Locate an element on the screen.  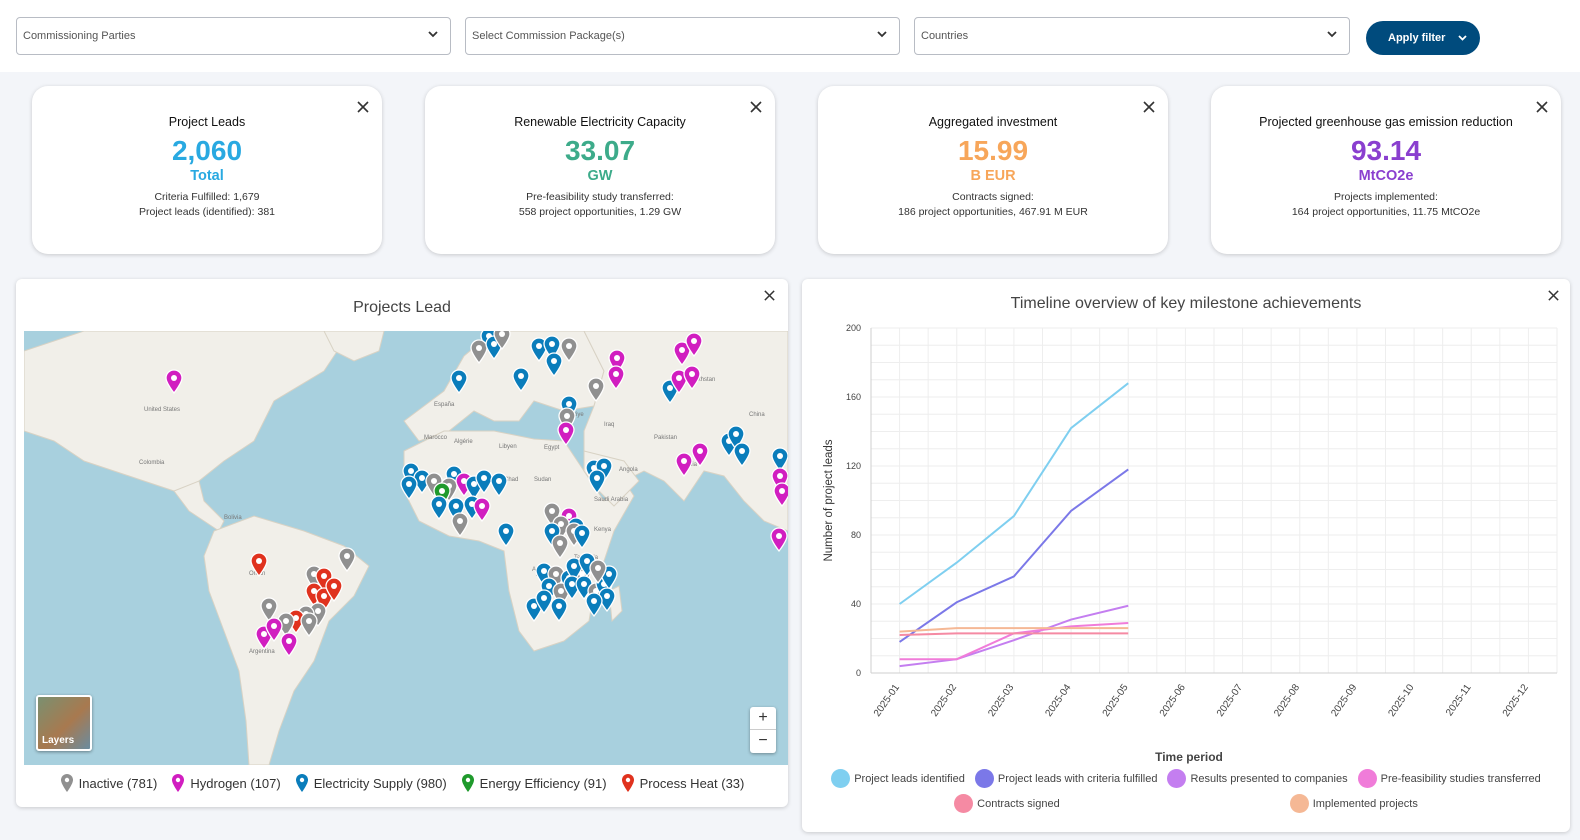
kpi-unit: MtCO2e is located at coordinates (1386, 176).